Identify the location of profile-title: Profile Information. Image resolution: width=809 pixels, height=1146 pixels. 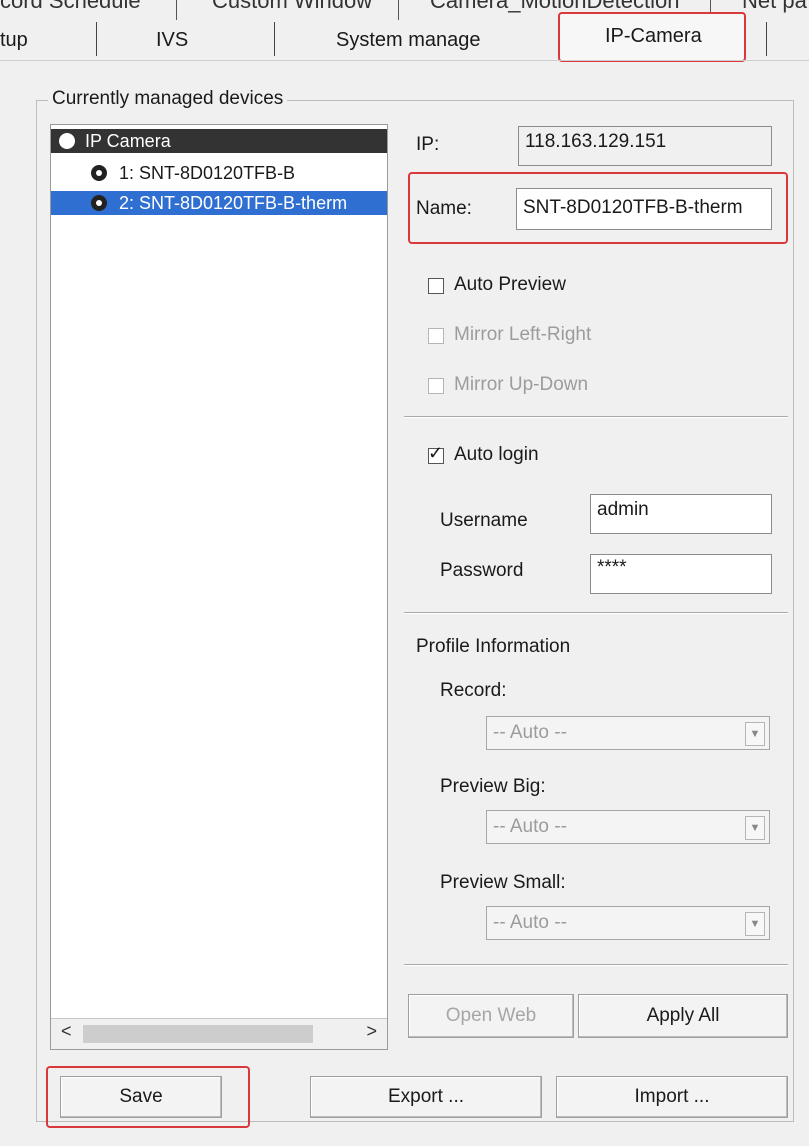
(493, 646).